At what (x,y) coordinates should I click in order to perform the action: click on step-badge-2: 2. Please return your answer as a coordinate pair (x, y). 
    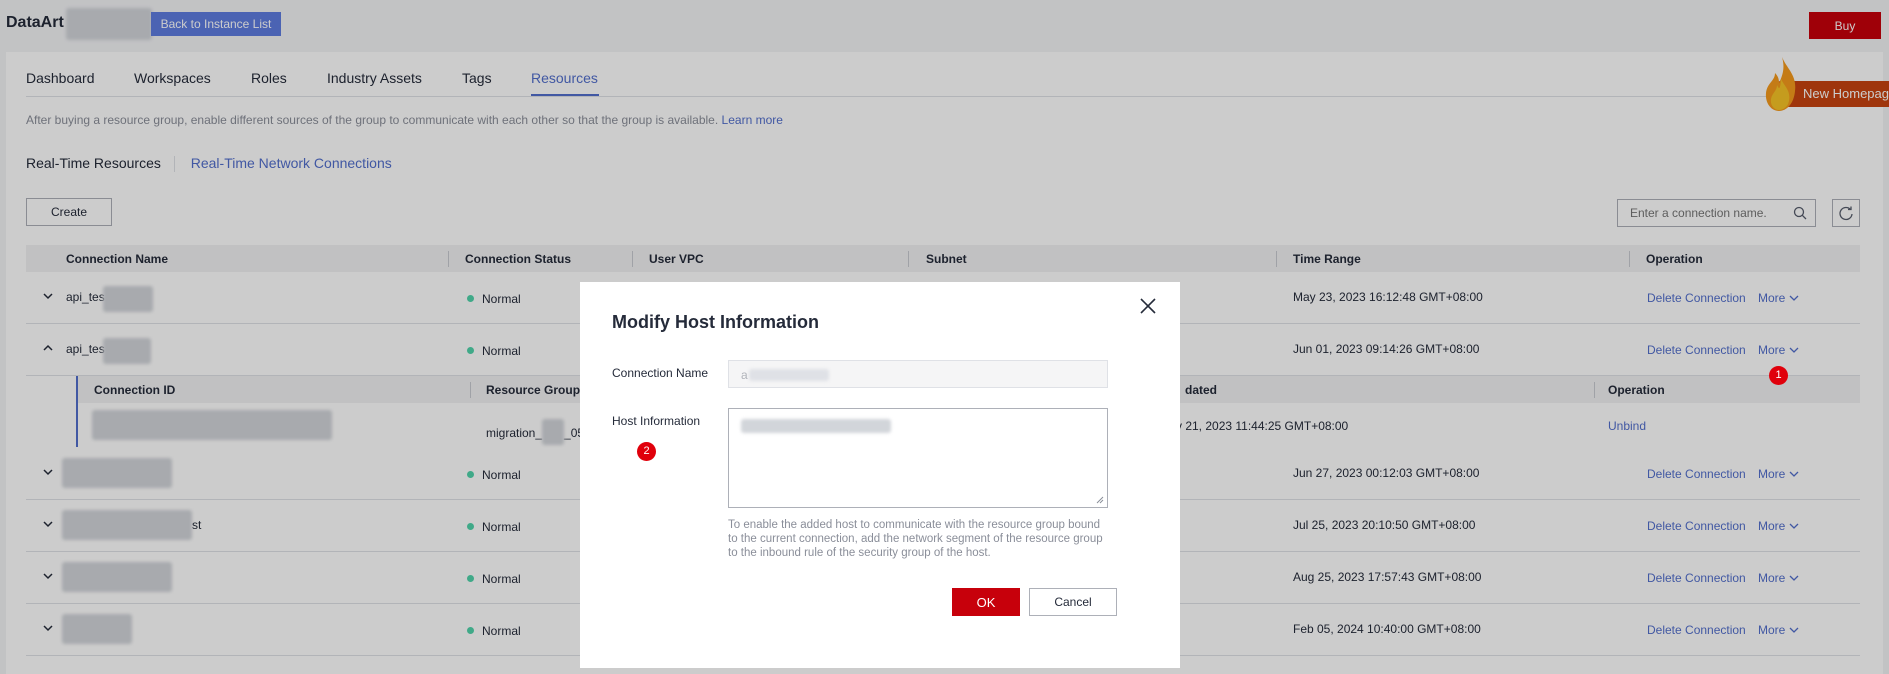
    Looking at the image, I should click on (646, 451).